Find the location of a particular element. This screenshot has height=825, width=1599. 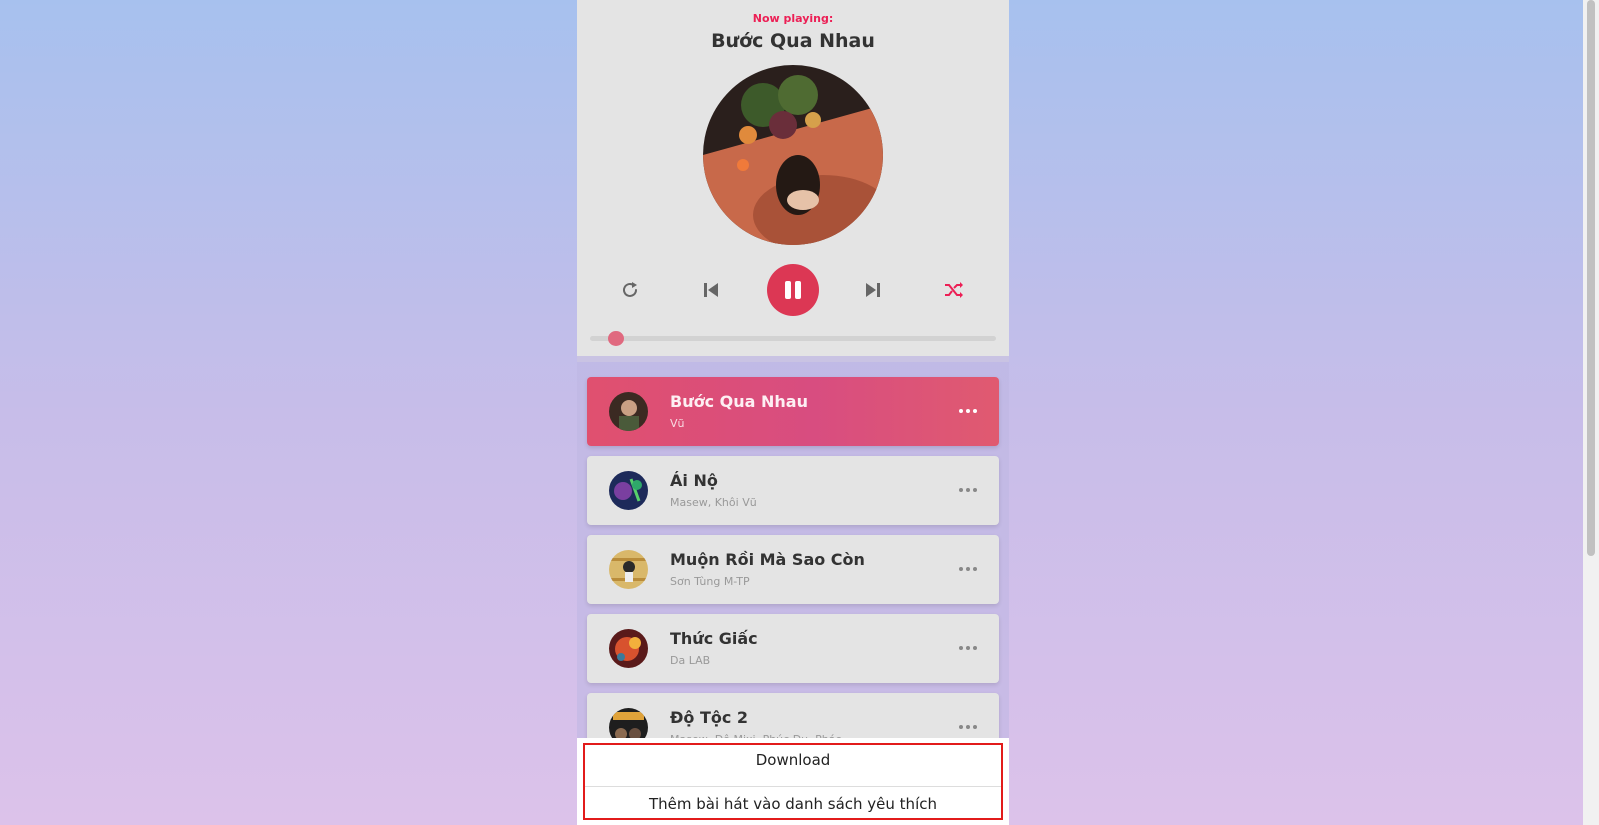

shuffle-button is located at coordinates (954, 290).